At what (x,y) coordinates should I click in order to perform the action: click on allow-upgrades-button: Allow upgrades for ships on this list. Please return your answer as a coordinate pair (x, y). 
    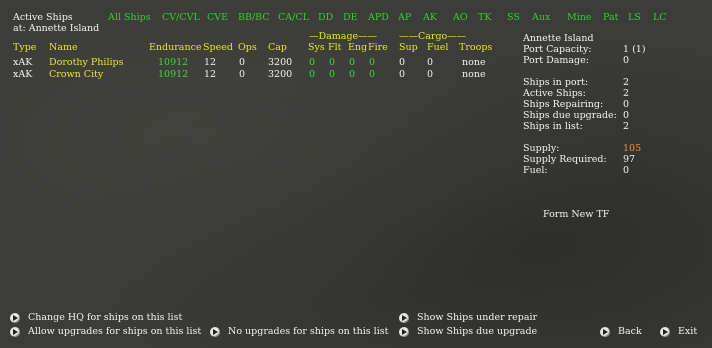
    Looking at the image, I should click on (110, 332).